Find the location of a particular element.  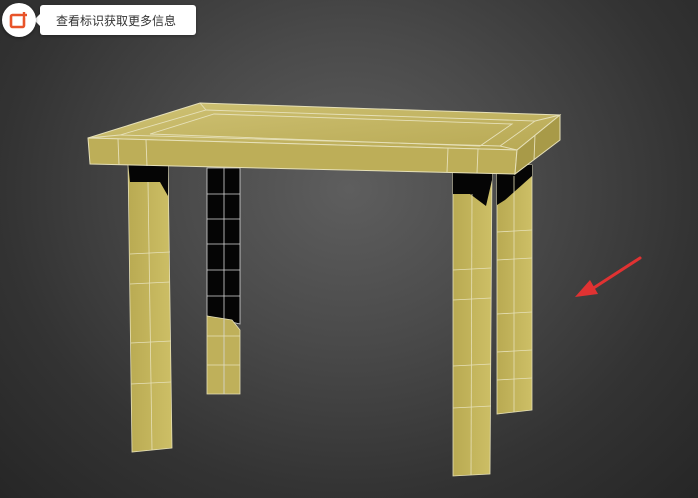

info-tooltip-label: 查看标识获取更多信息 is located at coordinates (116, 20).